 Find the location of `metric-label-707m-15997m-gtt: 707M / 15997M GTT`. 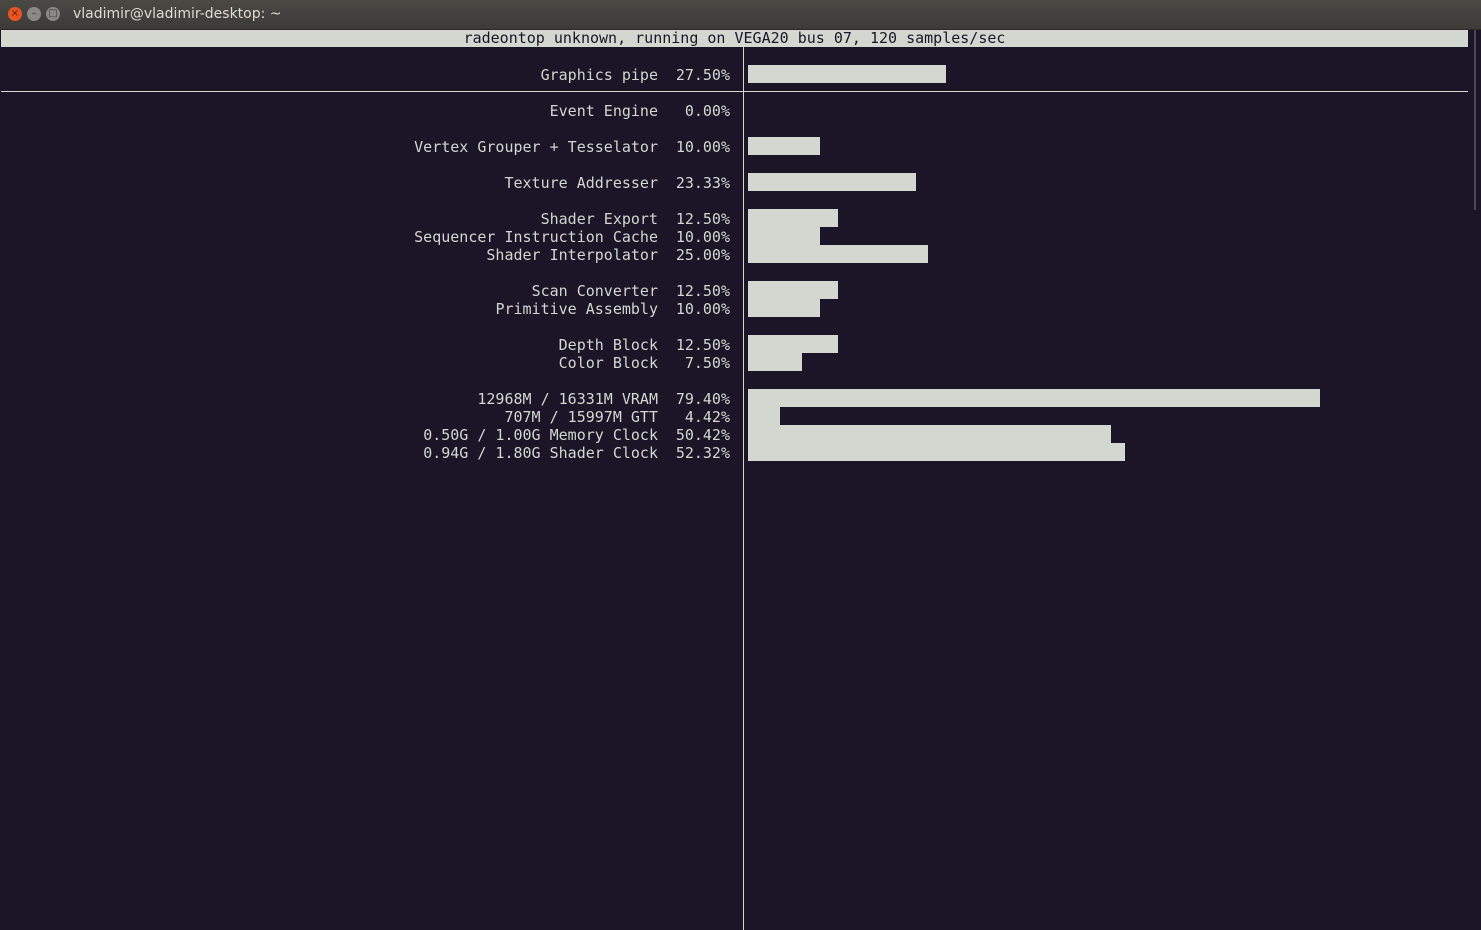

metric-label-707m-15997m-gtt: 707M / 15997M GTT is located at coordinates (581, 417).